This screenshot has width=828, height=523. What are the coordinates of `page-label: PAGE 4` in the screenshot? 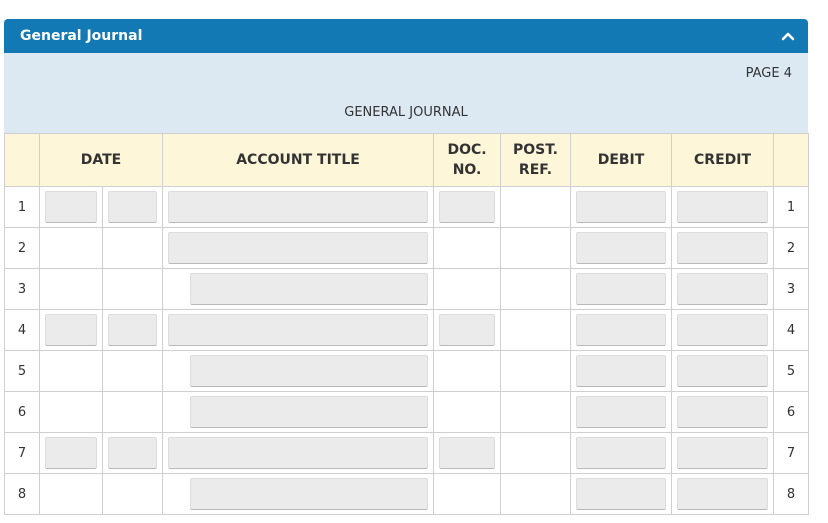 It's located at (768, 73).